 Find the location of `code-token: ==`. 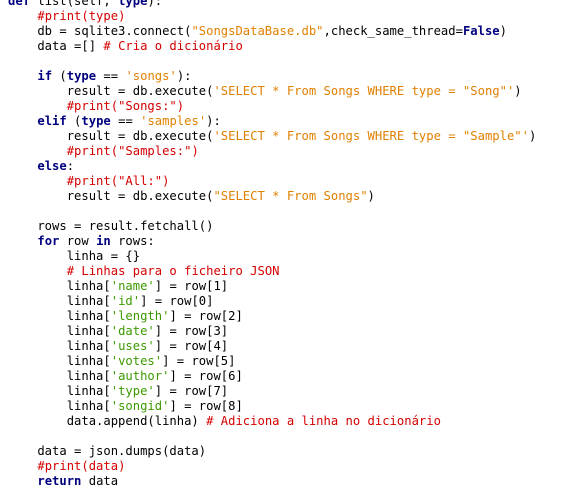

code-token: == is located at coordinates (125, 121).